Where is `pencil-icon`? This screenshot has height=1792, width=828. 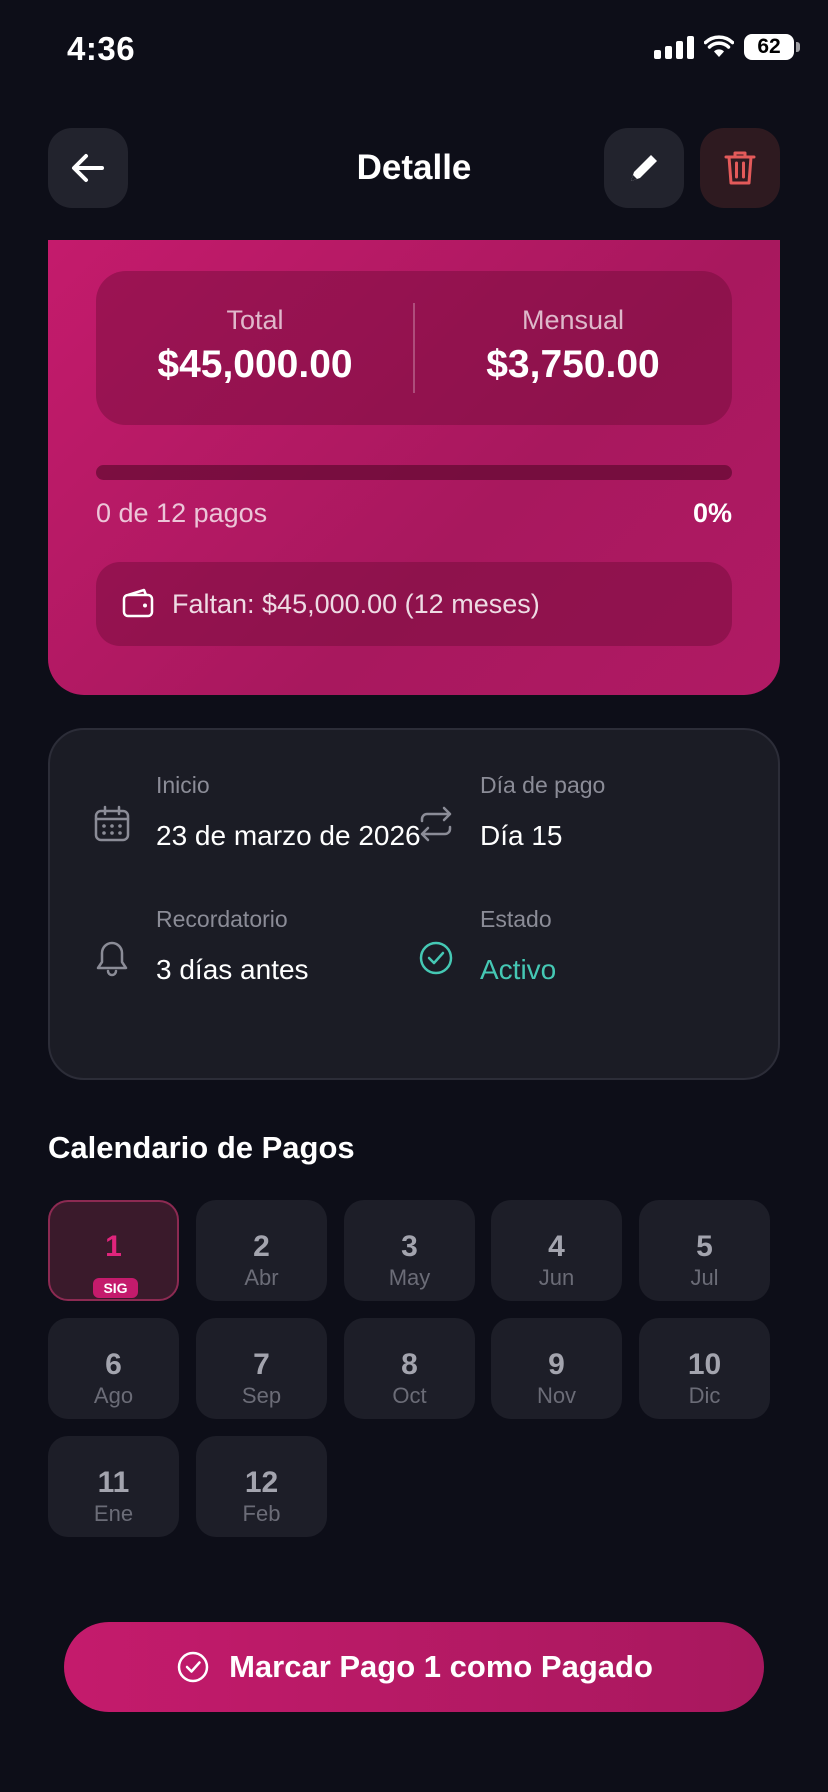
pencil-icon is located at coordinates (644, 168).